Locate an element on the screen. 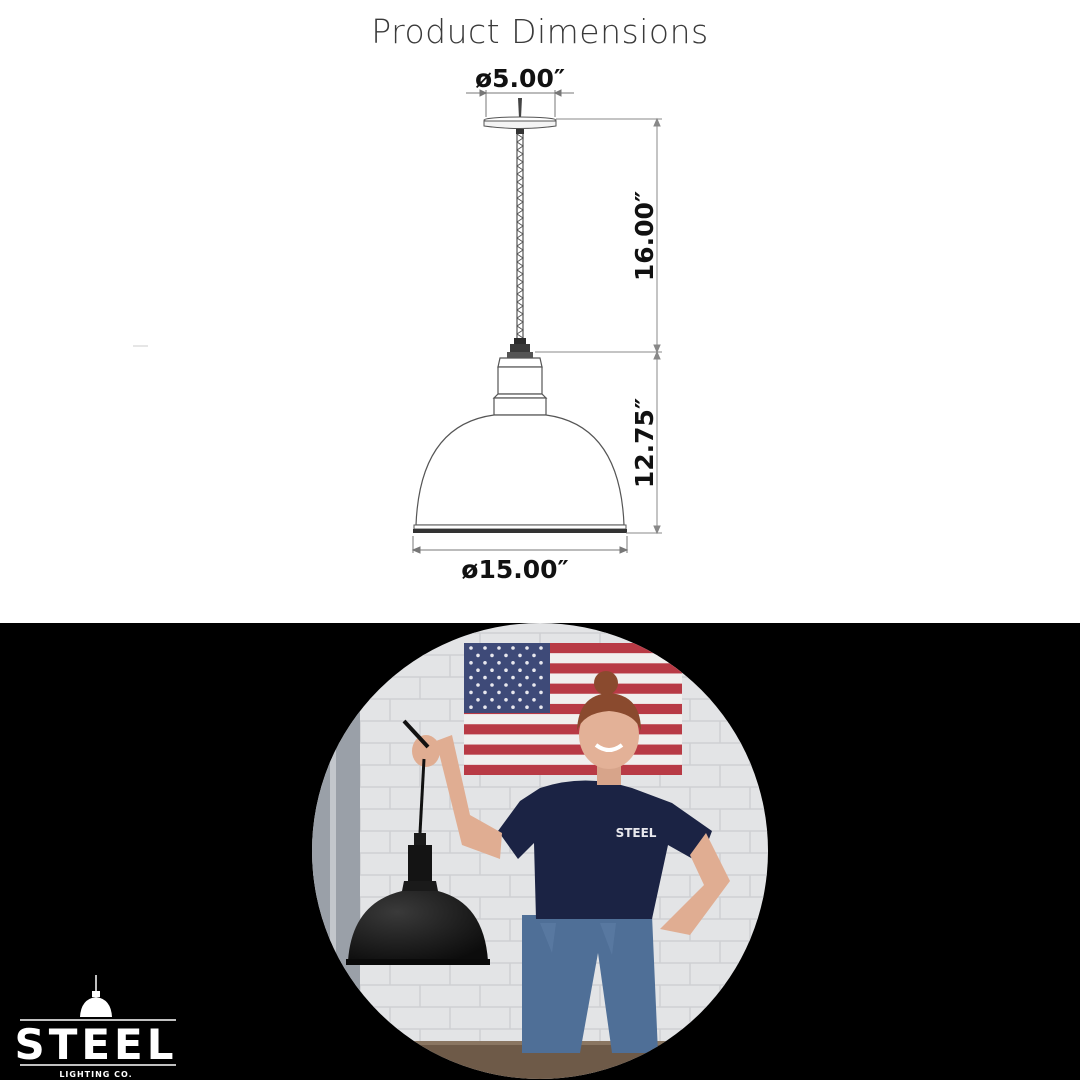  canopy is located at coordinates (520, 116).